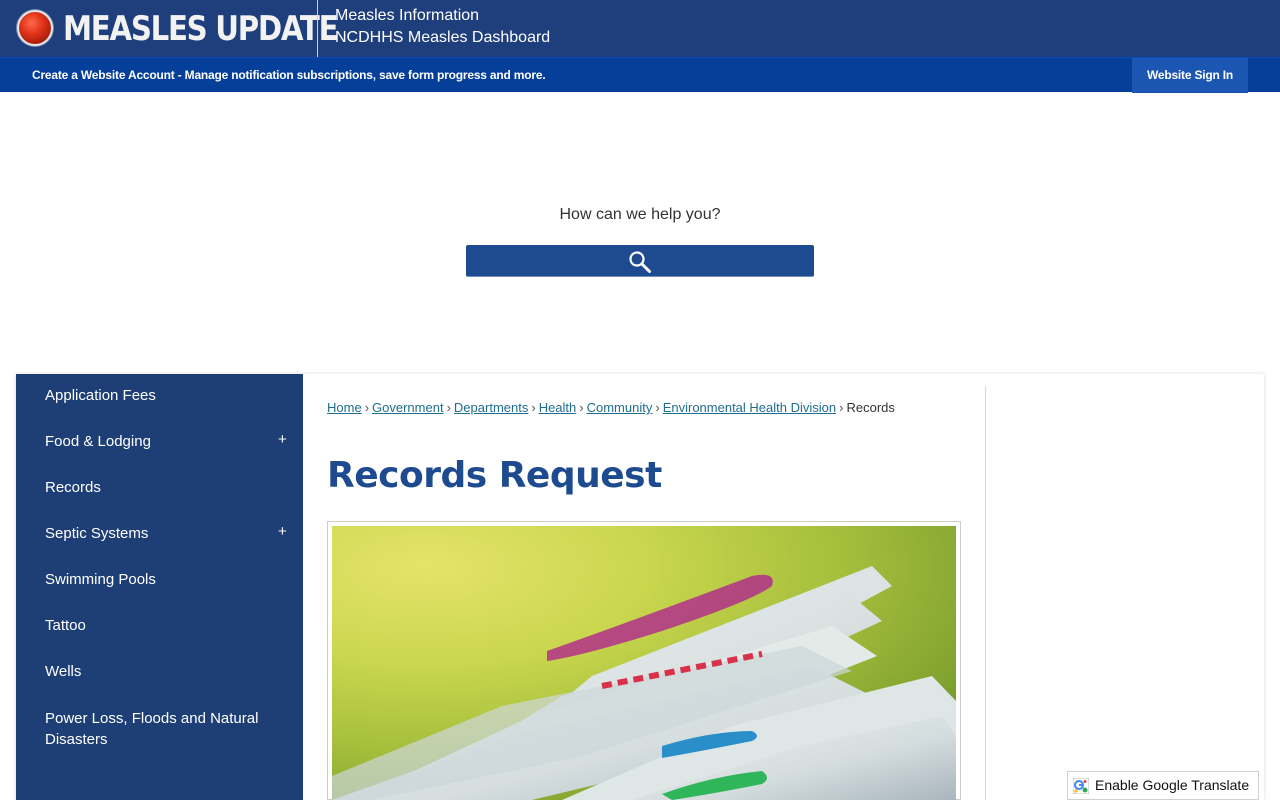  I want to click on sidebar-item-power-loss: Power Loss, Floods and Natural Disasters, so click(170, 729).